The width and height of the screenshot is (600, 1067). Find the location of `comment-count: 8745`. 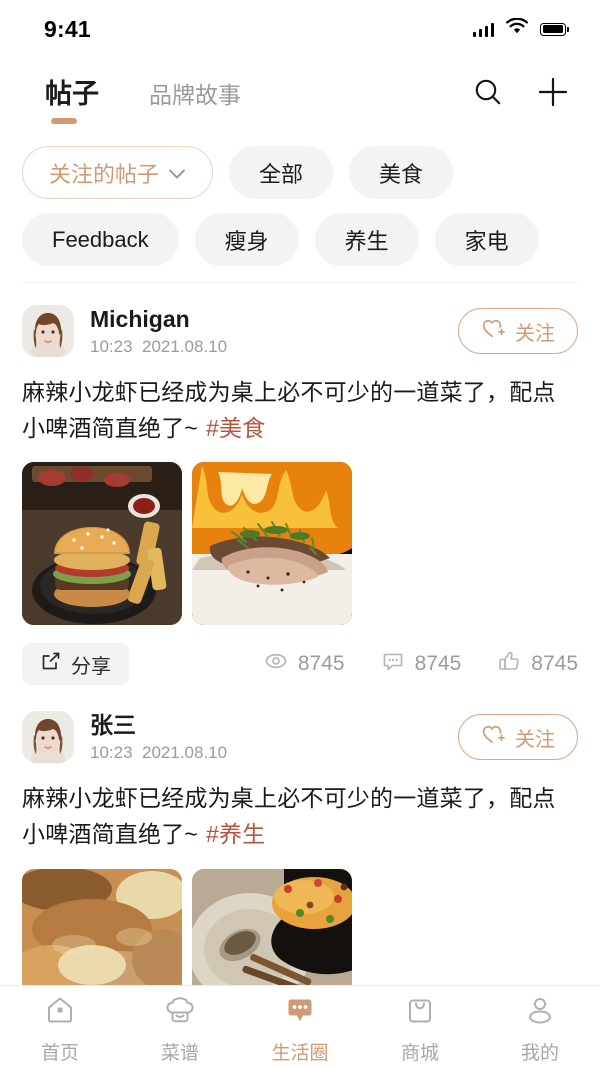

comment-count: 8745 is located at coordinates (421, 664).